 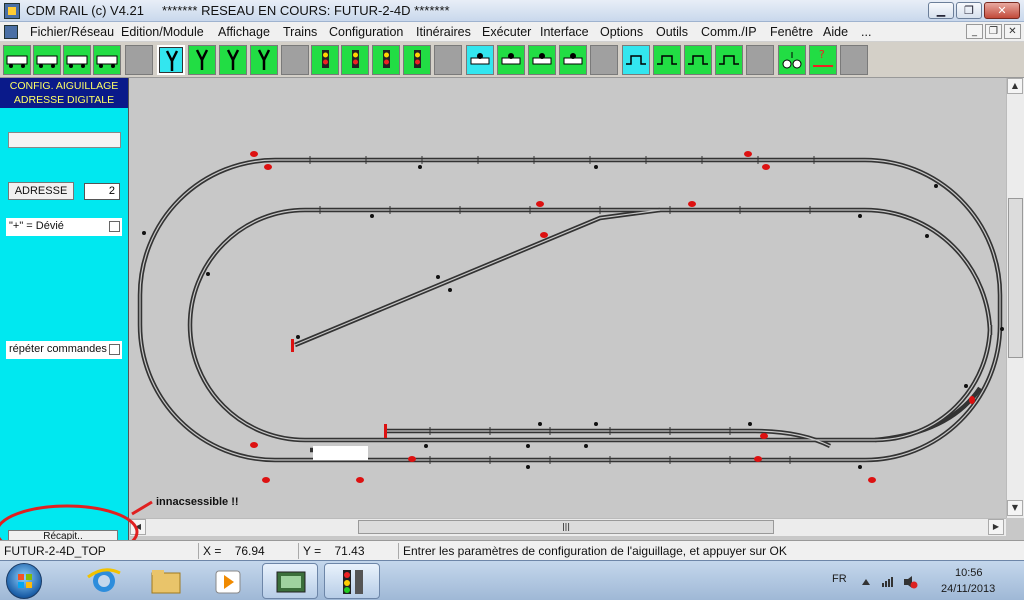 I want to click on detector-button, so click(x=480, y=60).